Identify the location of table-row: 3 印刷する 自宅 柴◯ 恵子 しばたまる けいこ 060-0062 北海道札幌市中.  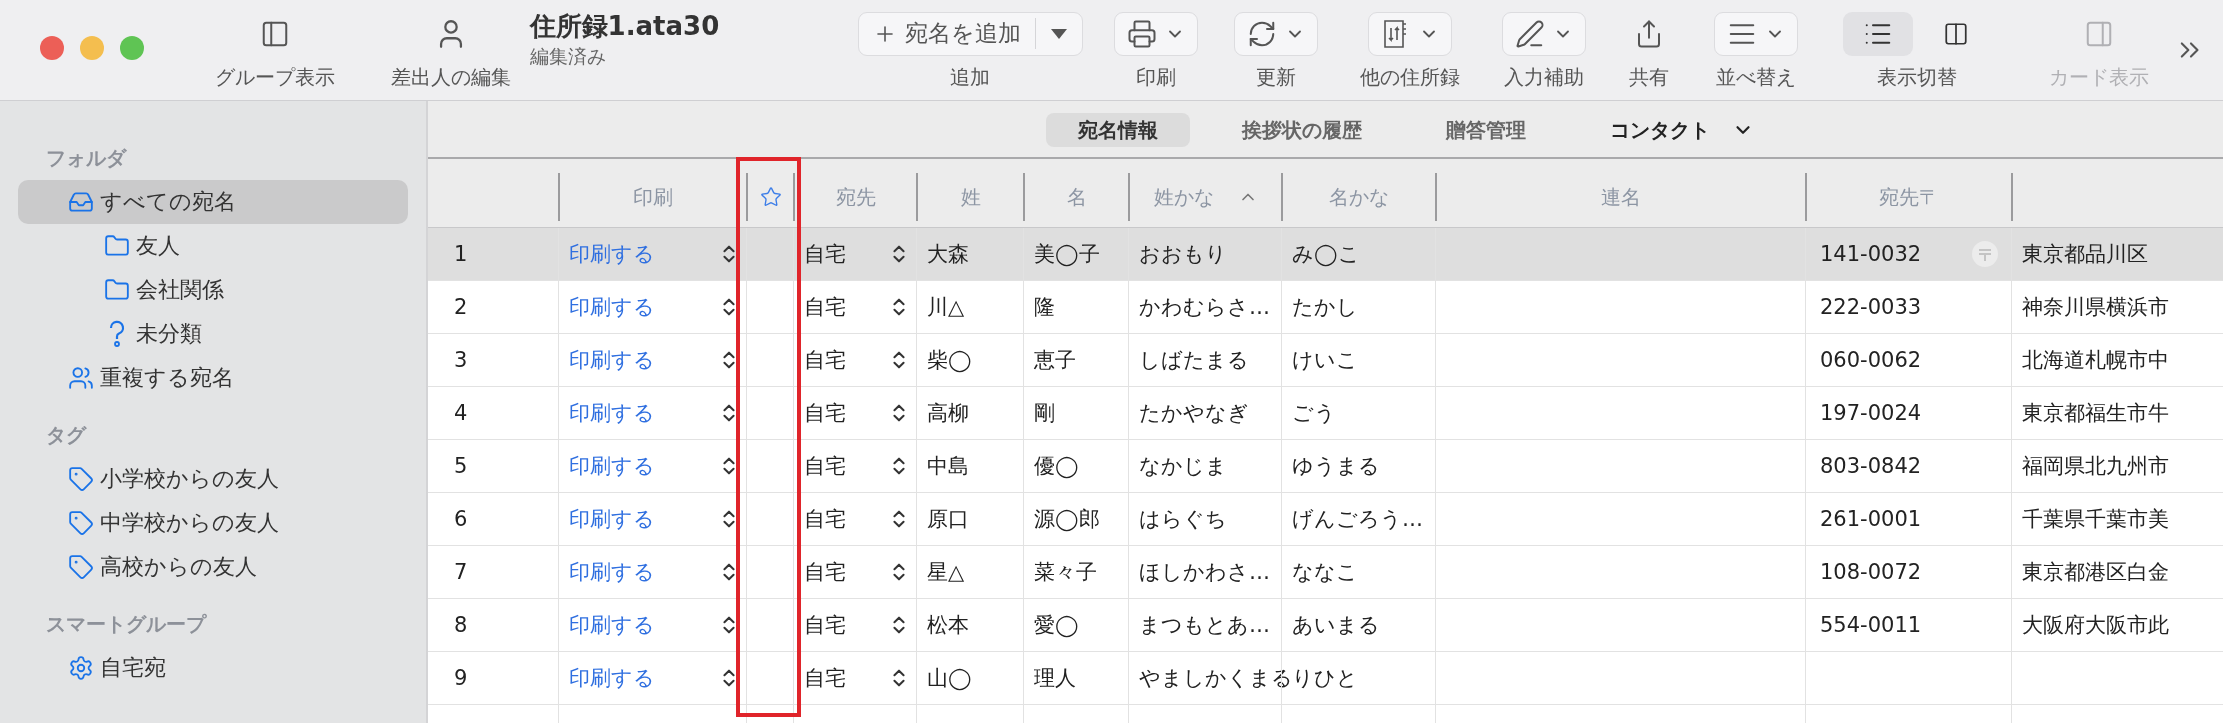
(1325, 360).